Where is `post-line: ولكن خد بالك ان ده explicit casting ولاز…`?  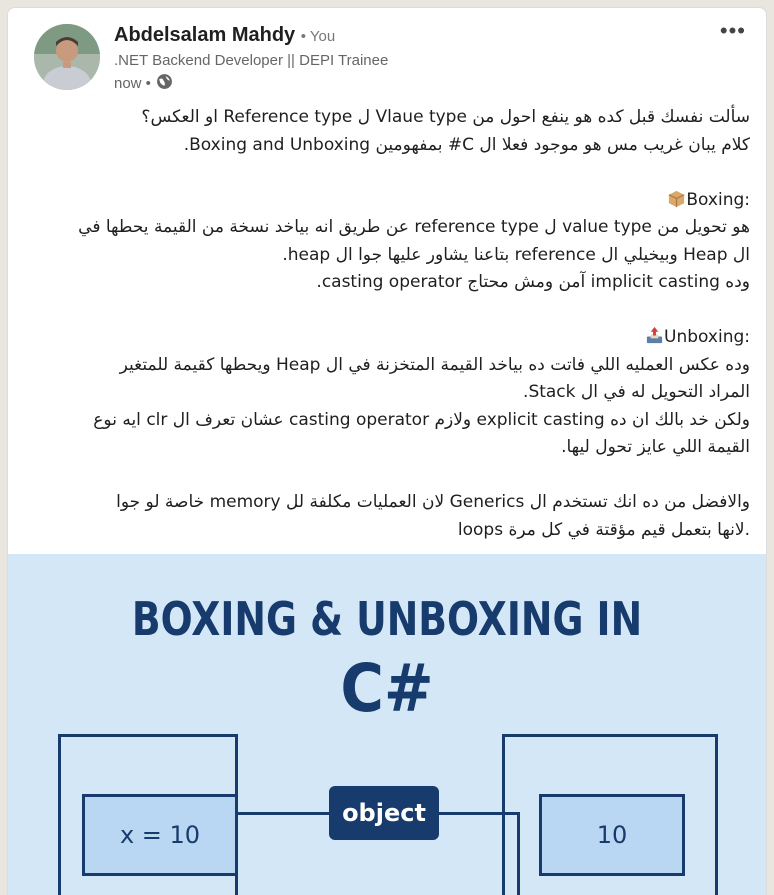 post-line: ولكن خد بالك ان ده explicit casting ولاز… is located at coordinates (421, 419).